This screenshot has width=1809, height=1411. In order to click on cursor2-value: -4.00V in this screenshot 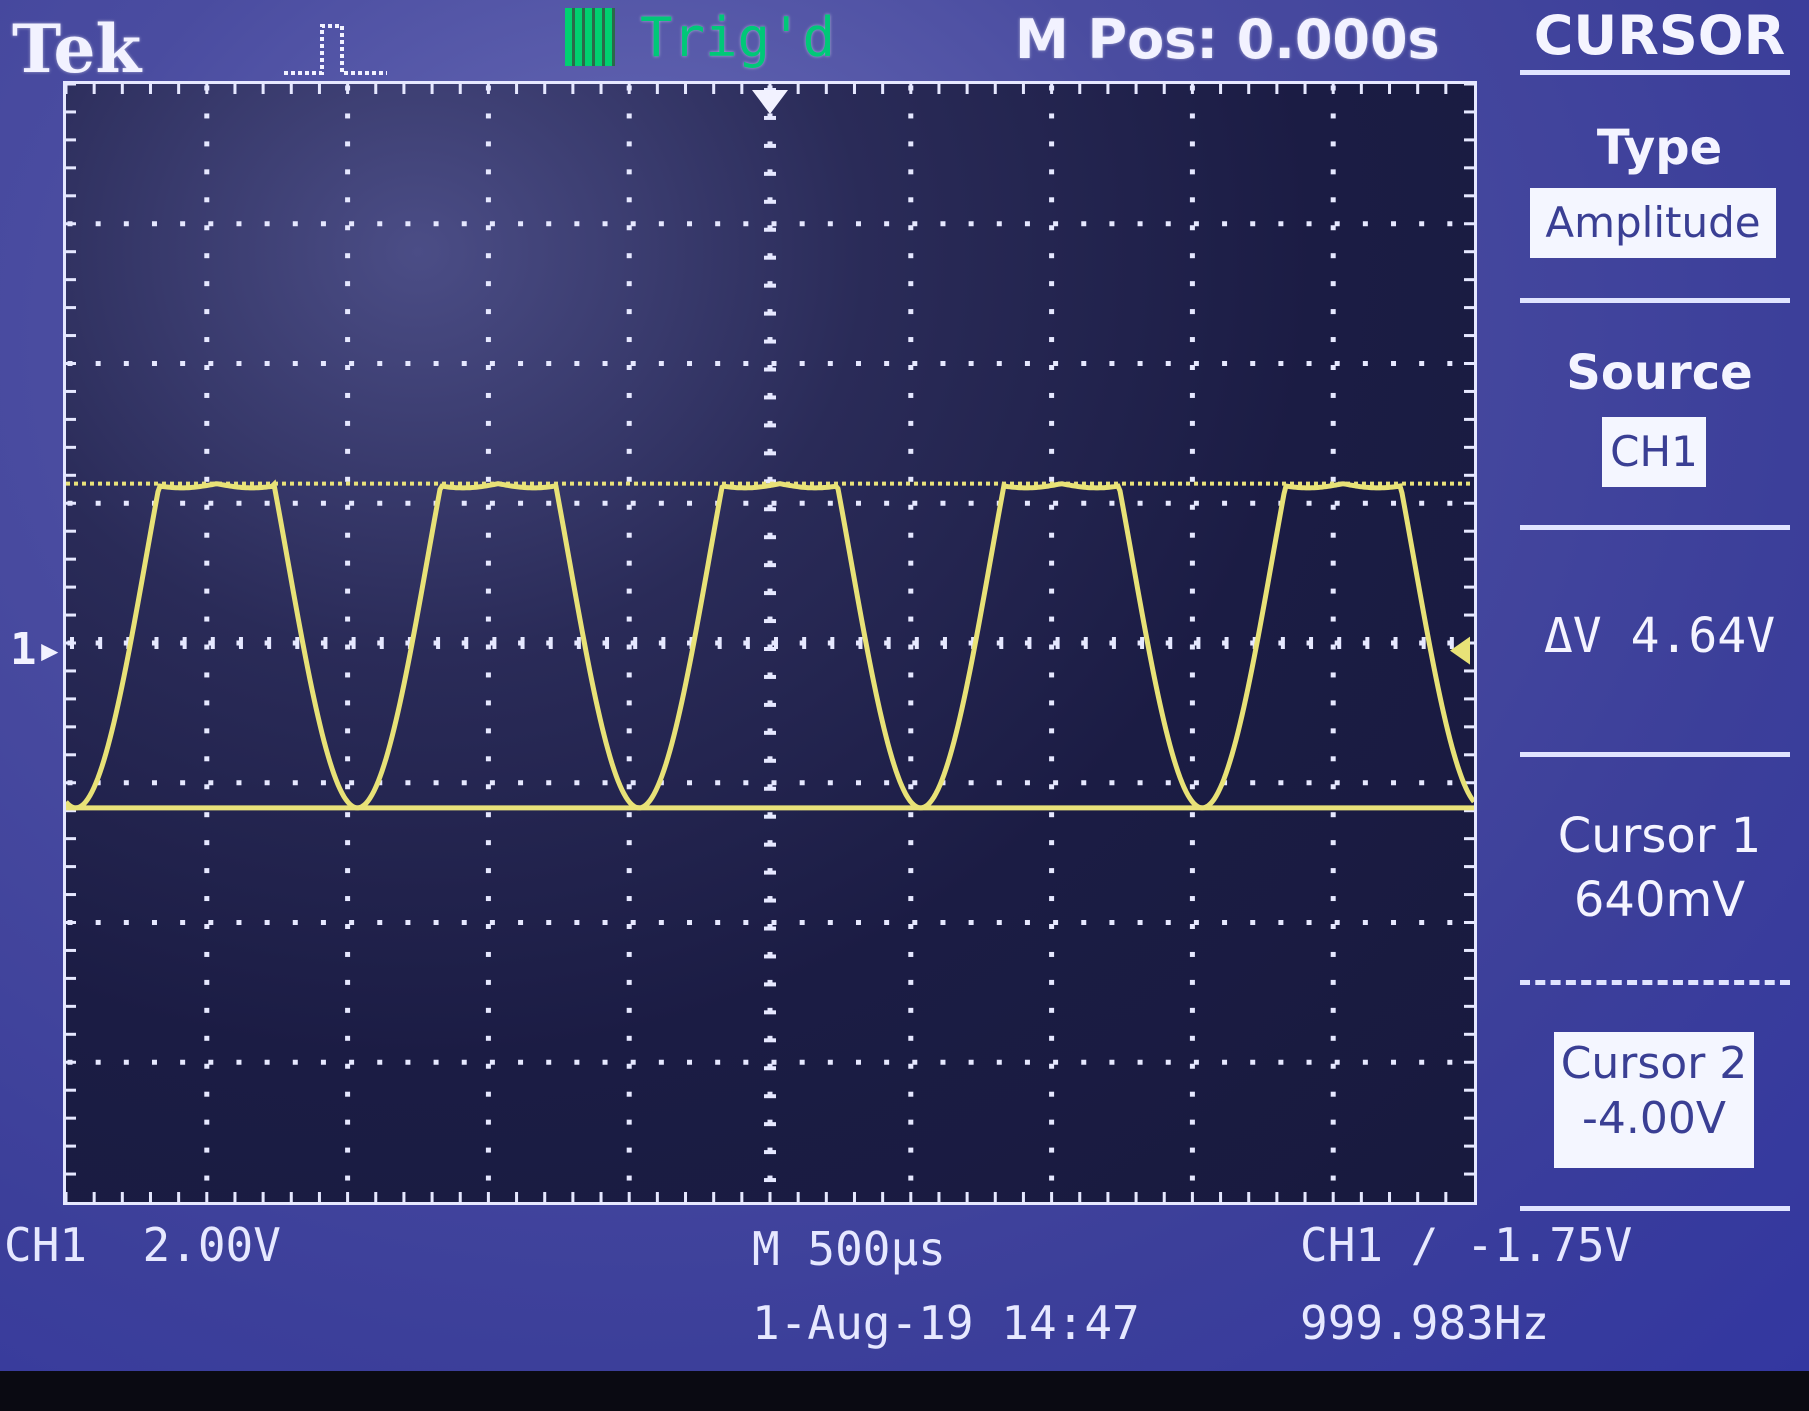, I will do `click(1654, 1118)`.